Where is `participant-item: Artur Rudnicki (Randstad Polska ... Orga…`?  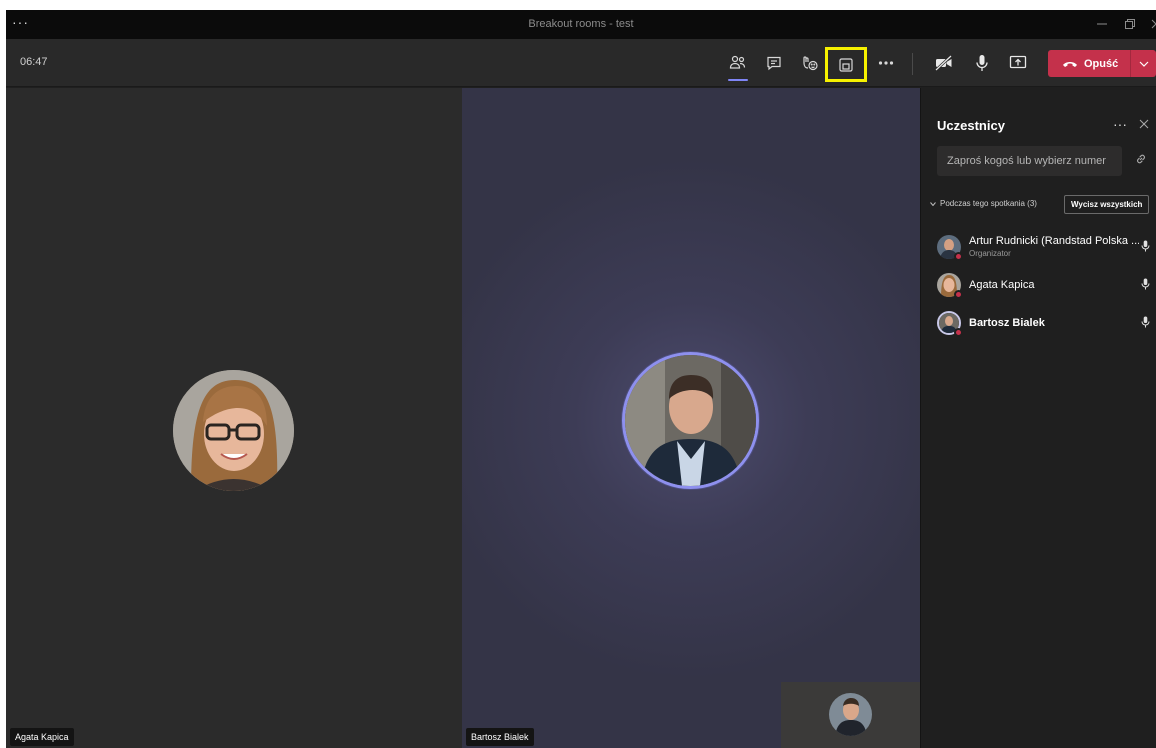 participant-item: Artur Rudnicki (Randstad Polska ... Orga… is located at coordinates (1046, 249).